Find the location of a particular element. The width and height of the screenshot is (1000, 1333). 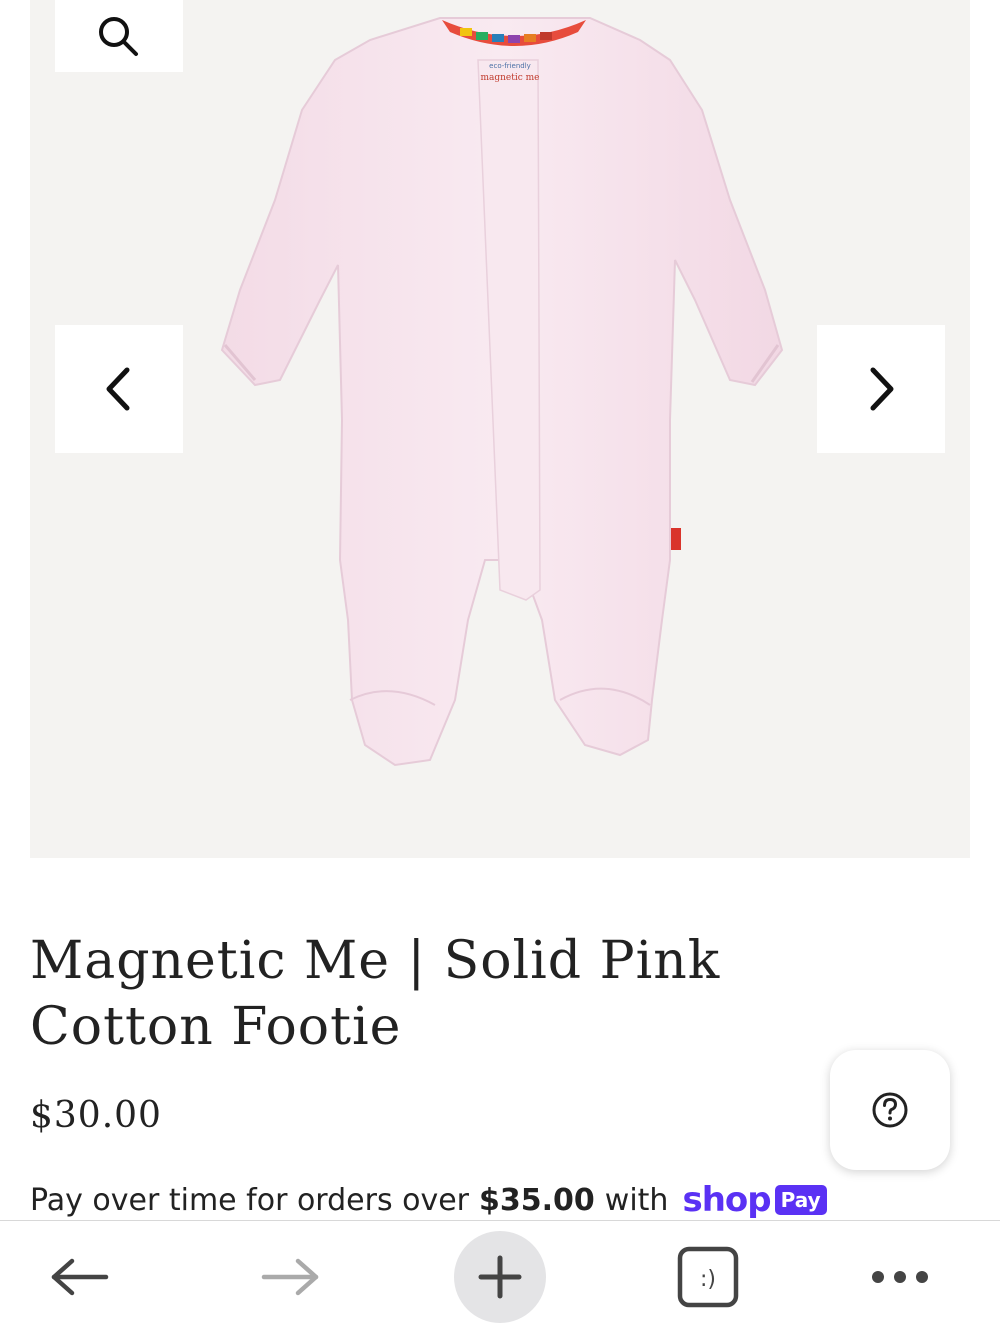

plus-icon is located at coordinates (500, 1277).